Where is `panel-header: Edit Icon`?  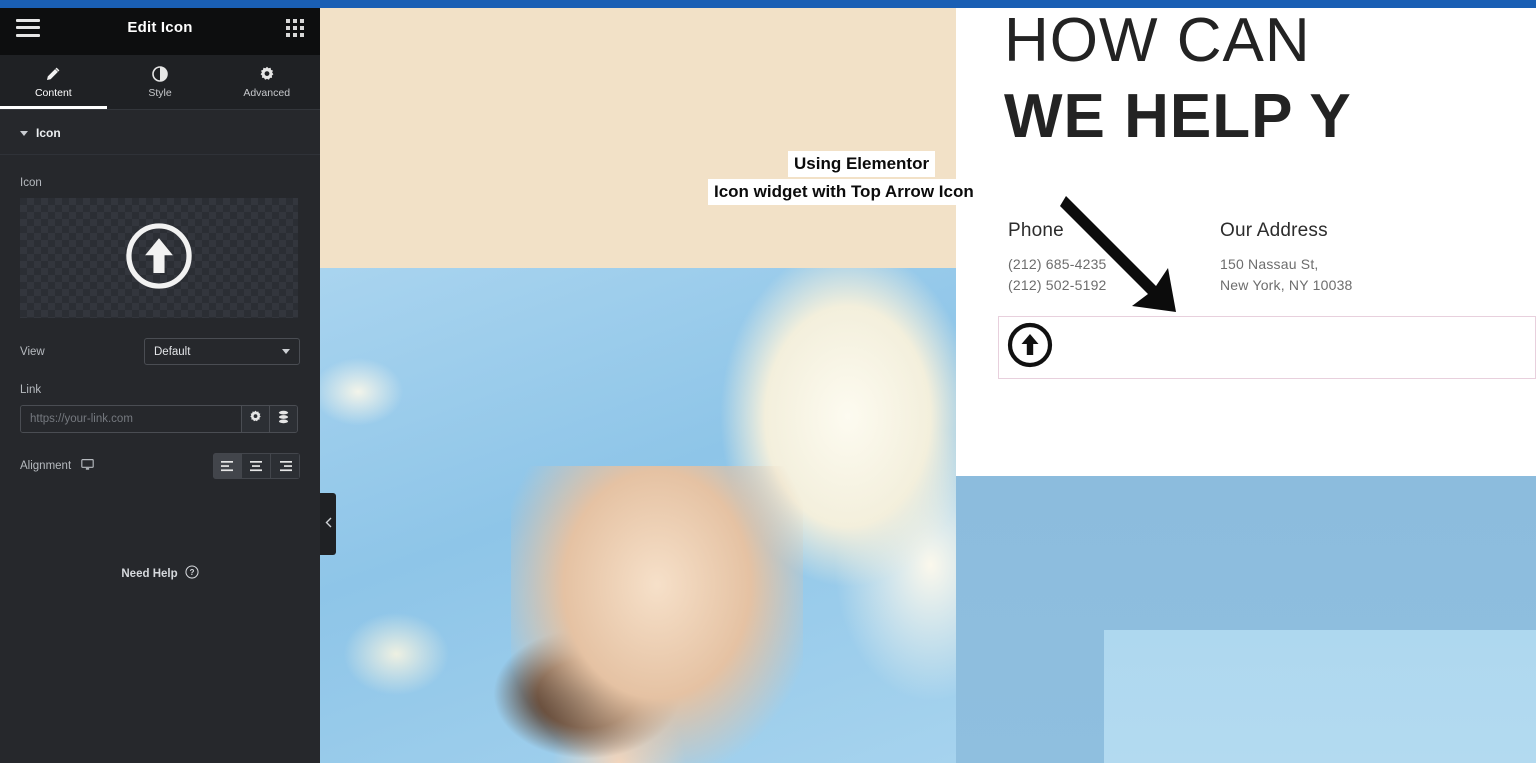 panel-header: Edit Icon is located at coordinates (160, 27).